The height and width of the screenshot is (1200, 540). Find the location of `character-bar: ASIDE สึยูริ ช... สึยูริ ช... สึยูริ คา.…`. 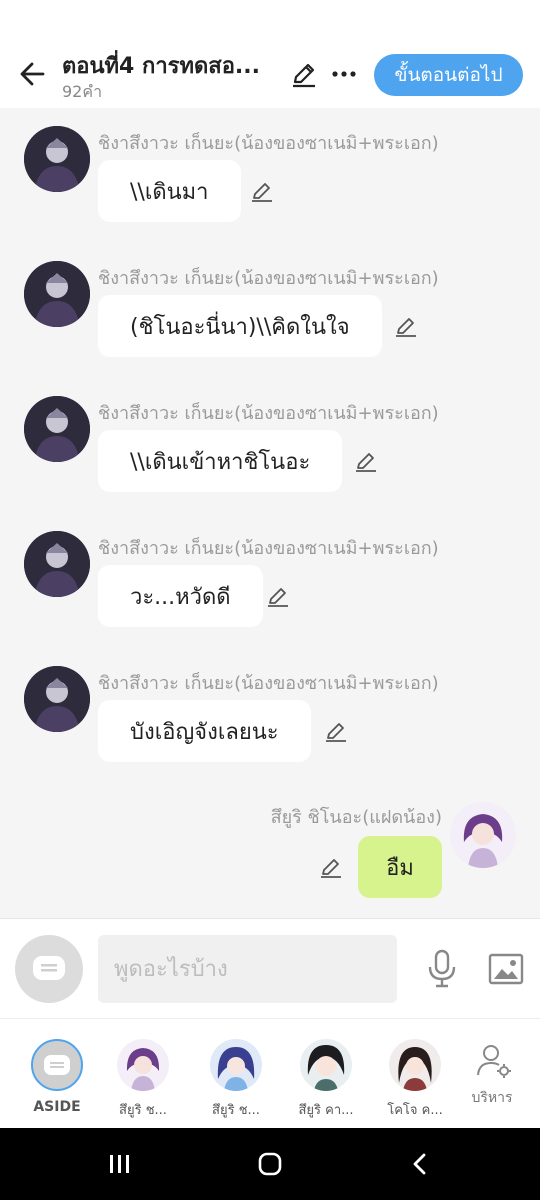

character-bar: ASIDE สึยูริ ช... สึยูริ ช... สึยูริ คา.… is located at coordinates (270, 1073).